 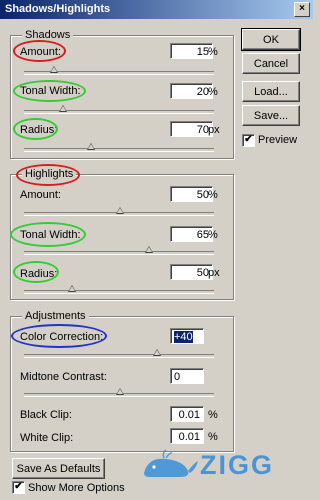 What do you see at coordinates (40, 195) in the screenshot?
I see `highlights-amount-label: Amount:` at bounding box center [40, 195].